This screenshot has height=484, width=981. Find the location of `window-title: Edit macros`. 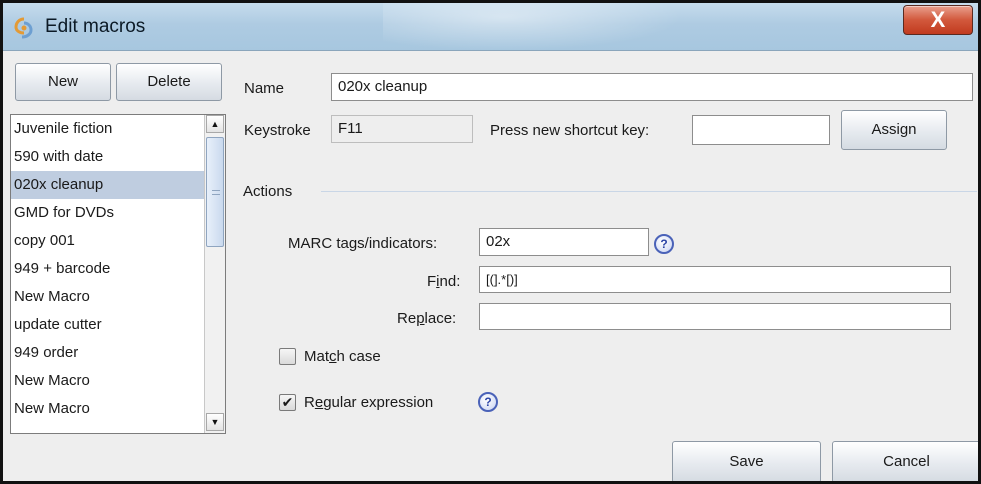

window-title: Edit macros is located at coordinates (95, 26).